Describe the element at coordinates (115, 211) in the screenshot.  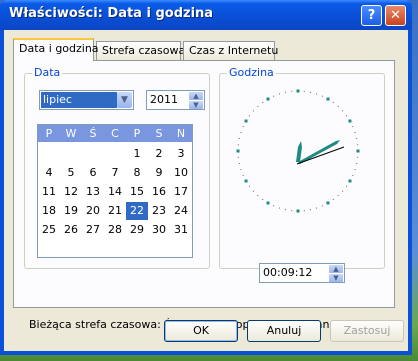
I see `calendar-day: 21` at that location.